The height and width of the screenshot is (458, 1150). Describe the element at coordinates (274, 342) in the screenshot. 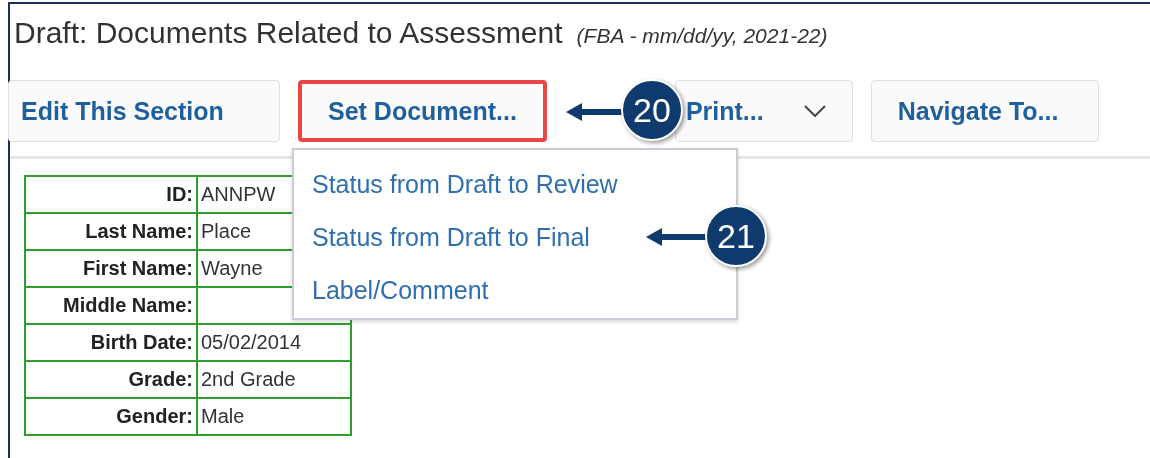

I see `field-value: 05/02/2014` at that location.